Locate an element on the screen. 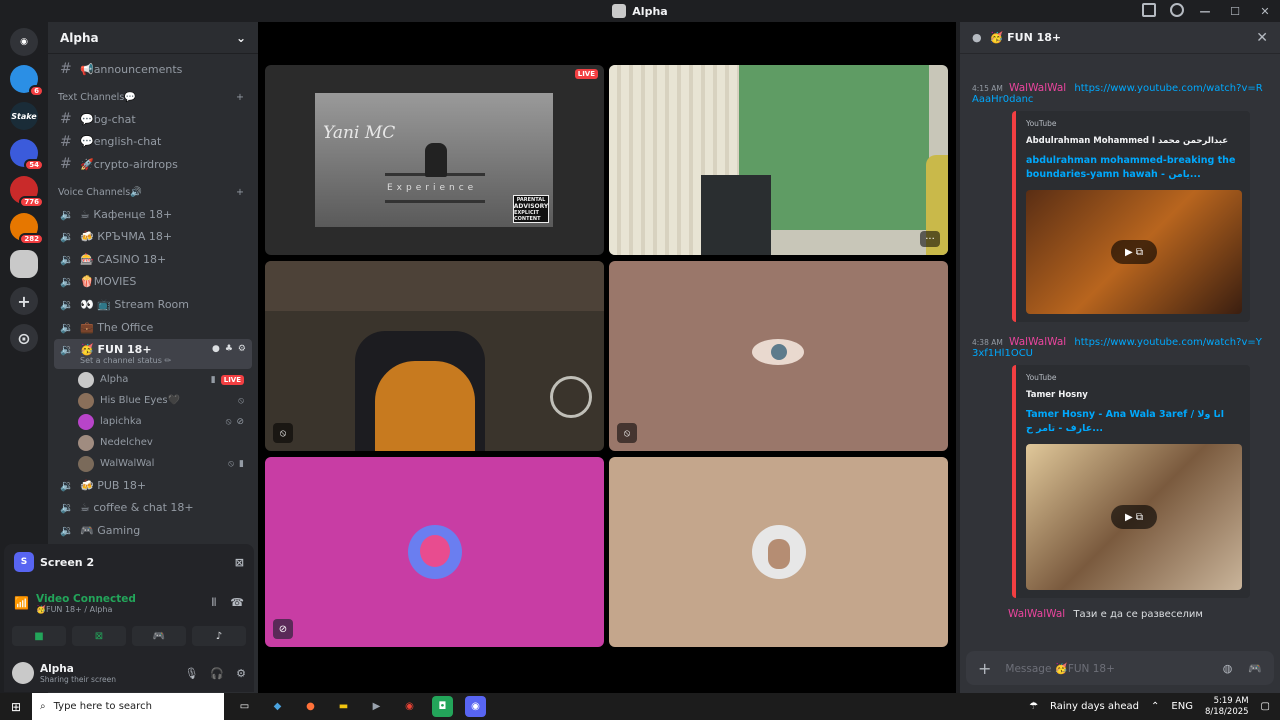 The image size is (1280, 720). message-time: 4:38 AM is located at coordinates (987, 342).